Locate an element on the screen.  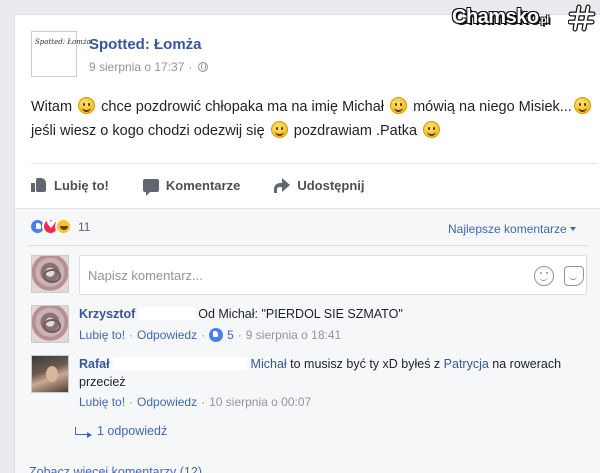
speech-bubble-icon is located at coordinates (150, 187).